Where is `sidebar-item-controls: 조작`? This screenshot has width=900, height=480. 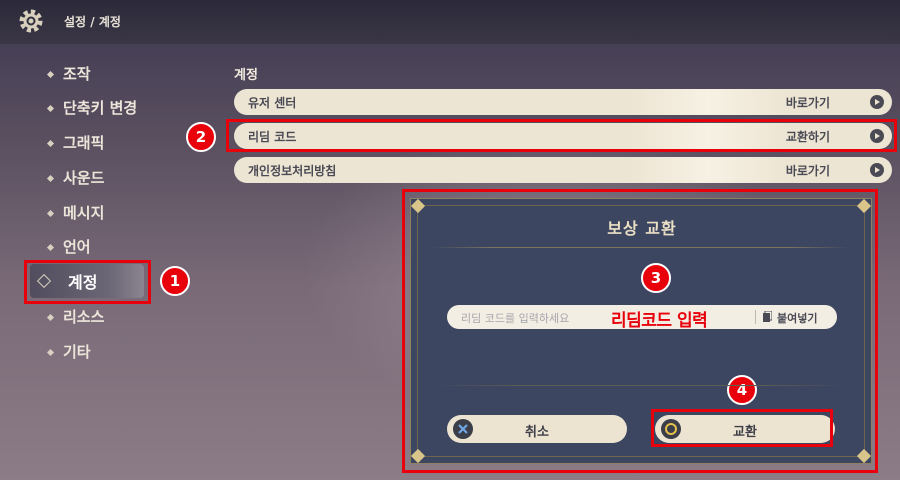 sidebar-item-controls: 조작 is located at coordinates (68, 74).